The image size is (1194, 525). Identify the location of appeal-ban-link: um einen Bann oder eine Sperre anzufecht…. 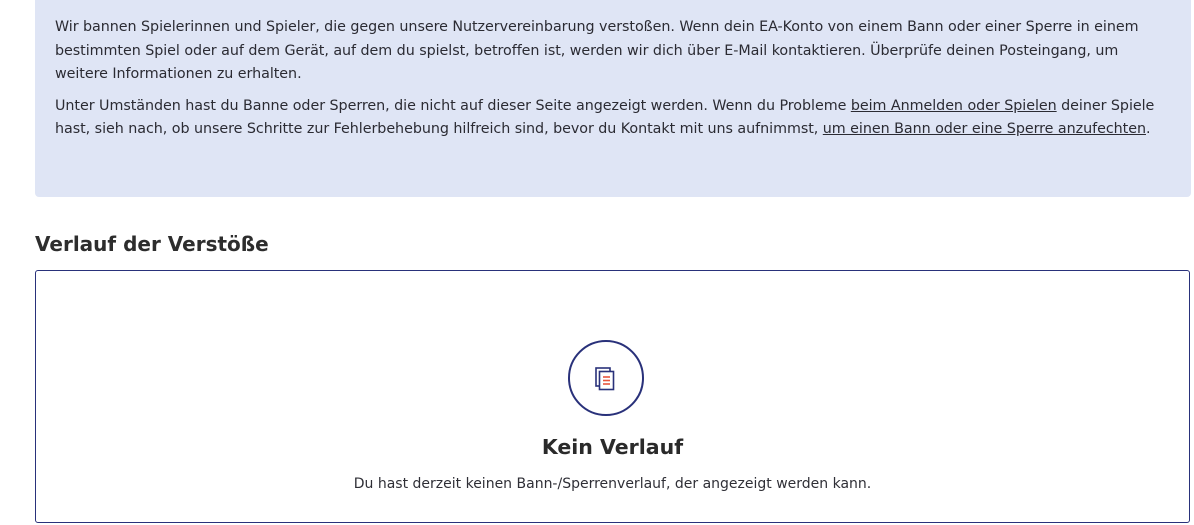
(984, 129).